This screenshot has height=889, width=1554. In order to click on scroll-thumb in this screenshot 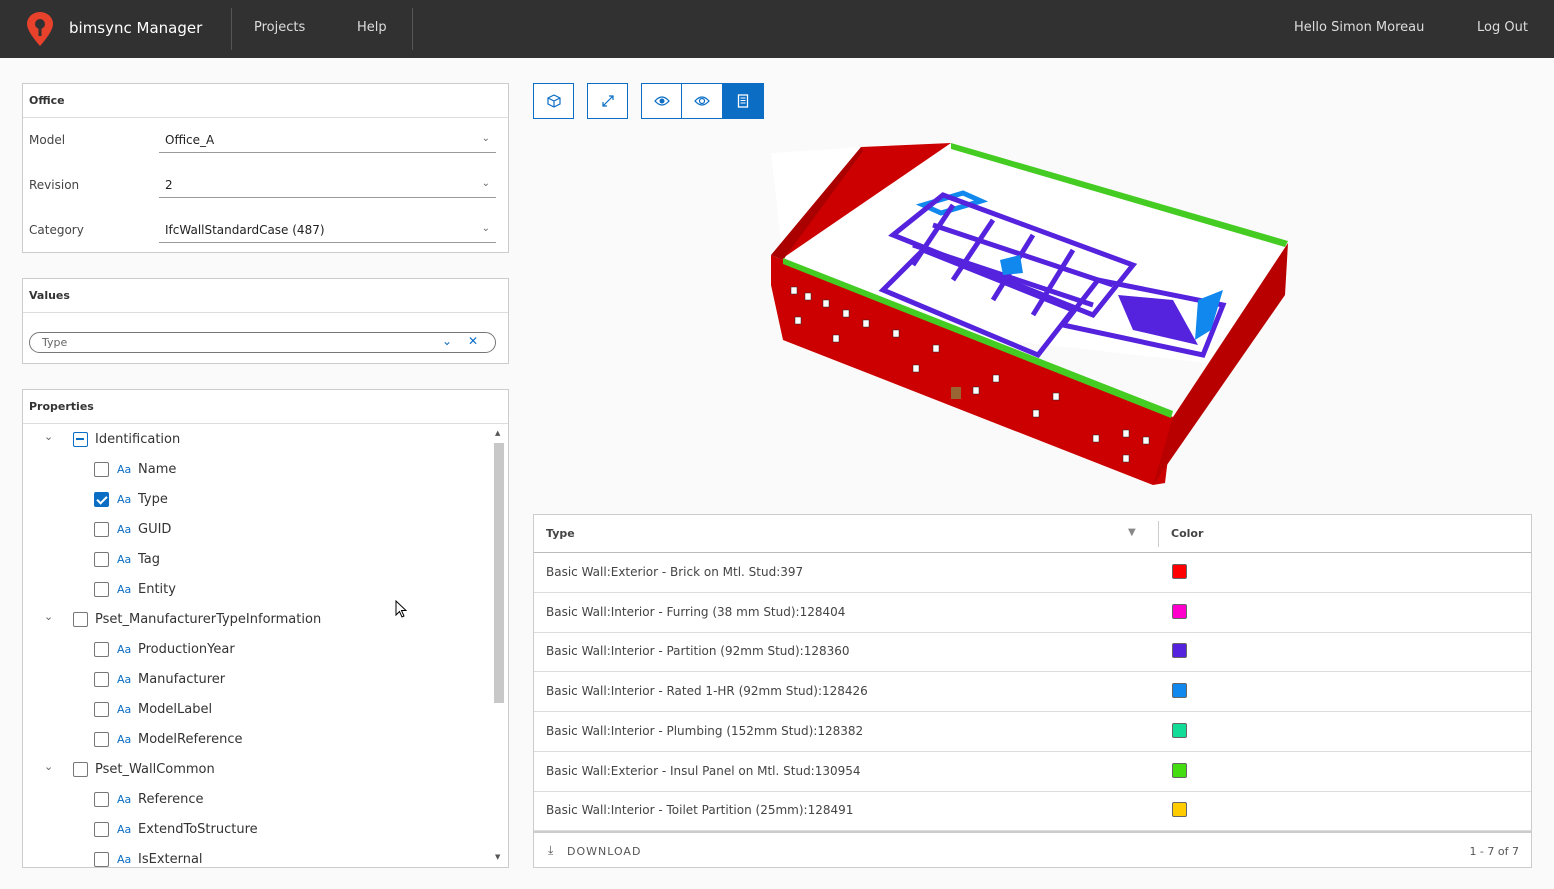, I will do `click(499, 573)`.